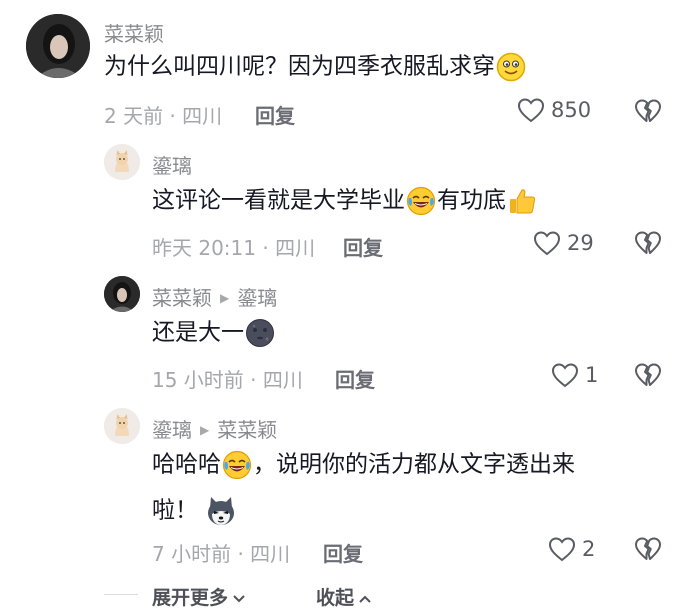 The height and width of the screenshot is (615, 690). I want to click on comment-text-part: 这评论一看就是大学毕业, so click(278, 200).